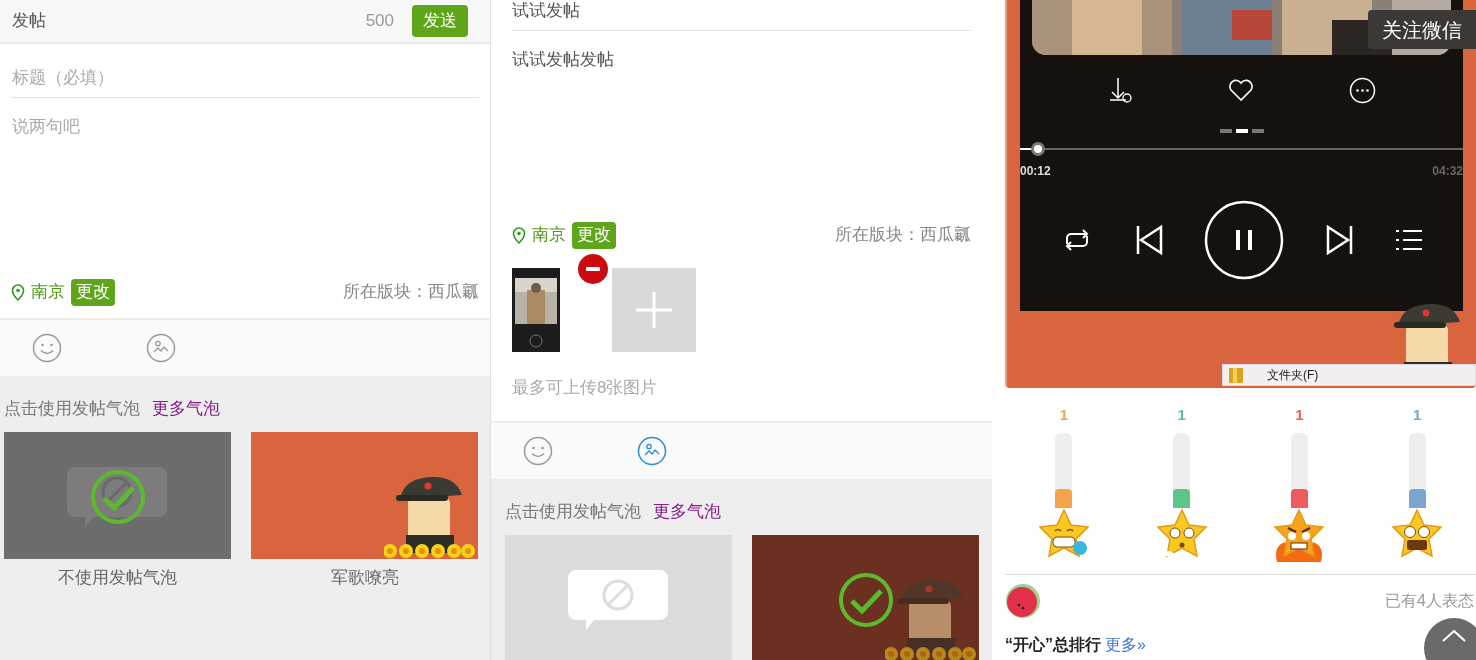 This screenshot has height=660, width=1476. Describe the element at coordinates (1037, 149) in the screenshot. I see `progress-thumb` at that location.